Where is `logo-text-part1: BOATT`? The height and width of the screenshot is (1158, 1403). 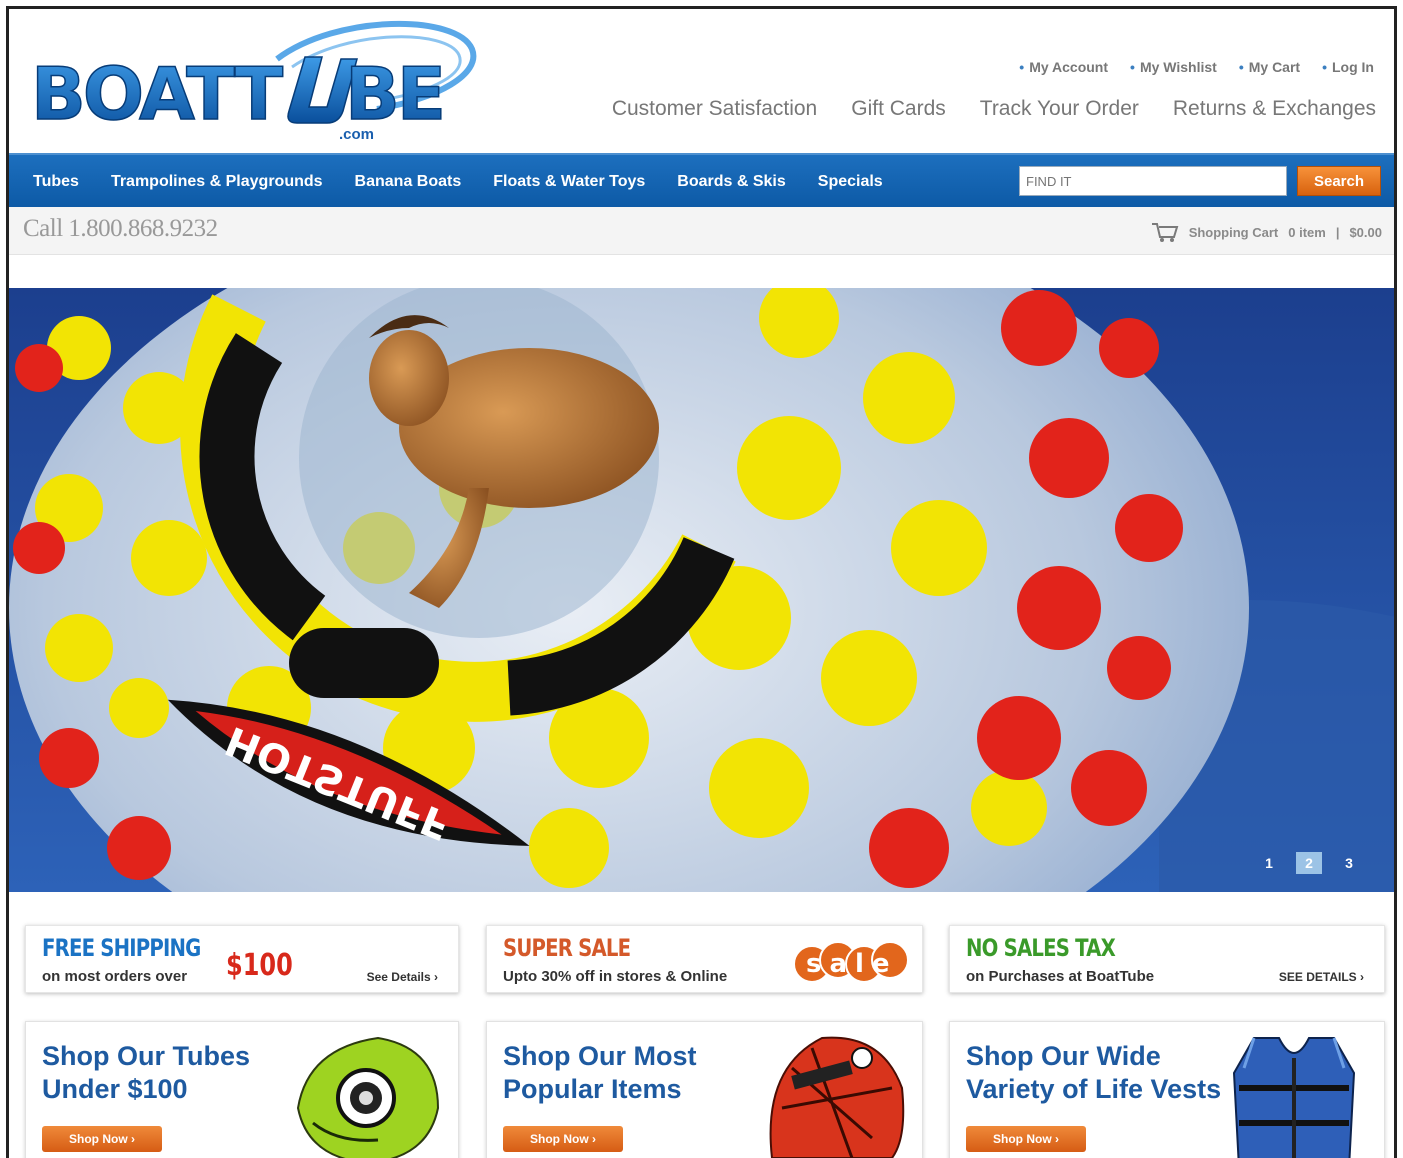
logo-text-part1: BOATT is located at coordinates (157, 94).